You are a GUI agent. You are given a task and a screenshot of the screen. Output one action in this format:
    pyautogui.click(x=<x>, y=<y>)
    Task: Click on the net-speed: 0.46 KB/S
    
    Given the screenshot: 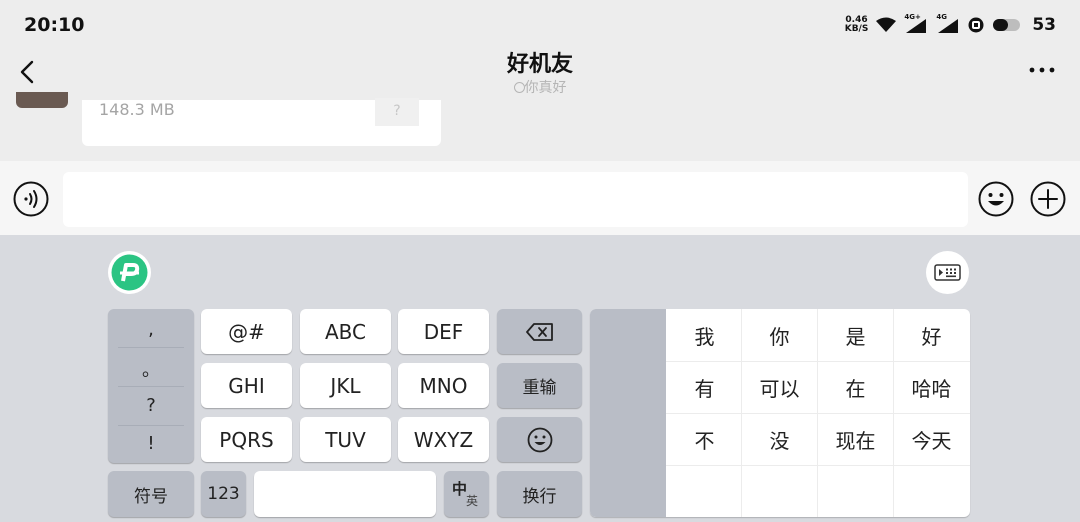 What is the action you would take?
    pyautogui.click(x=857, y=25)
    